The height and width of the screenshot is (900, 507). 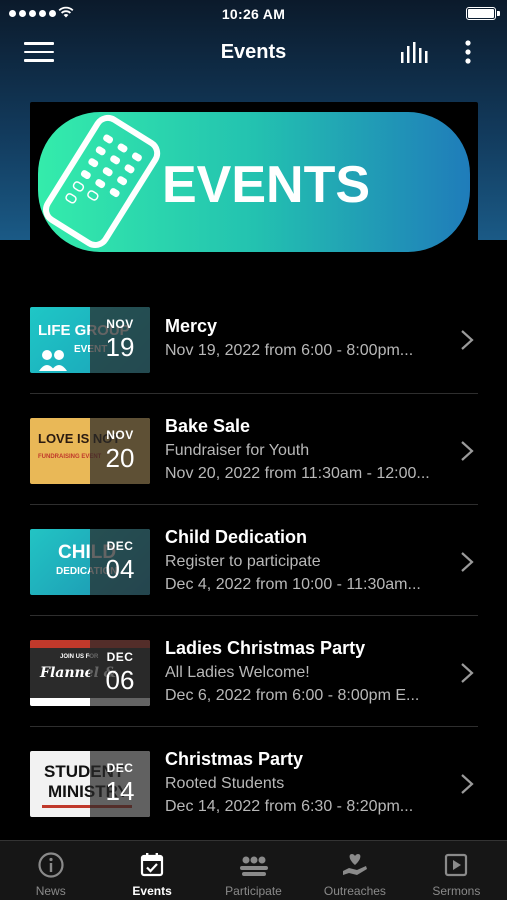 I want to click on tab-label: Sermons, so click(x=456, y=891).